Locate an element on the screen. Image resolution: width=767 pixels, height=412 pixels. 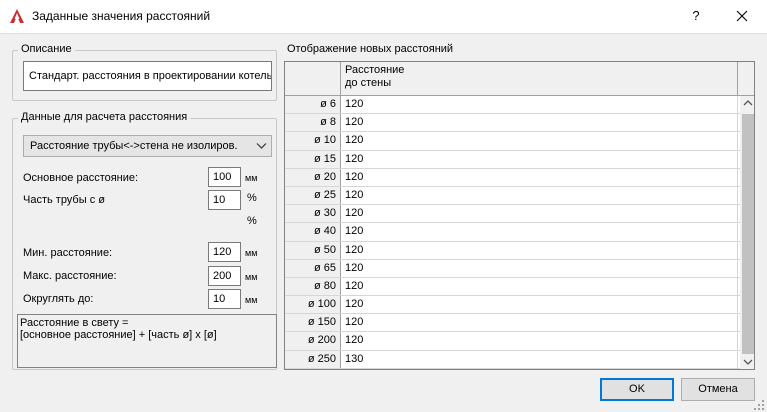
formula-line-1: Расстояние в свету = is located at coordinates (74, 323).